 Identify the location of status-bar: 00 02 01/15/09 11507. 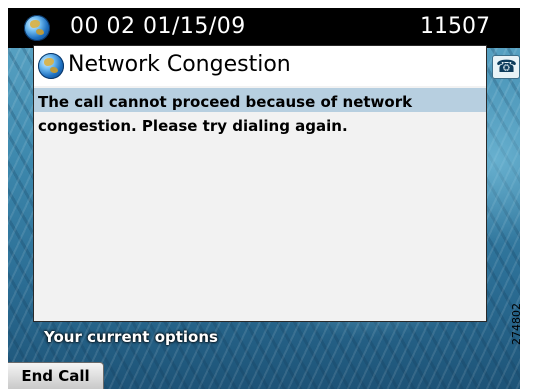
(264, 28).